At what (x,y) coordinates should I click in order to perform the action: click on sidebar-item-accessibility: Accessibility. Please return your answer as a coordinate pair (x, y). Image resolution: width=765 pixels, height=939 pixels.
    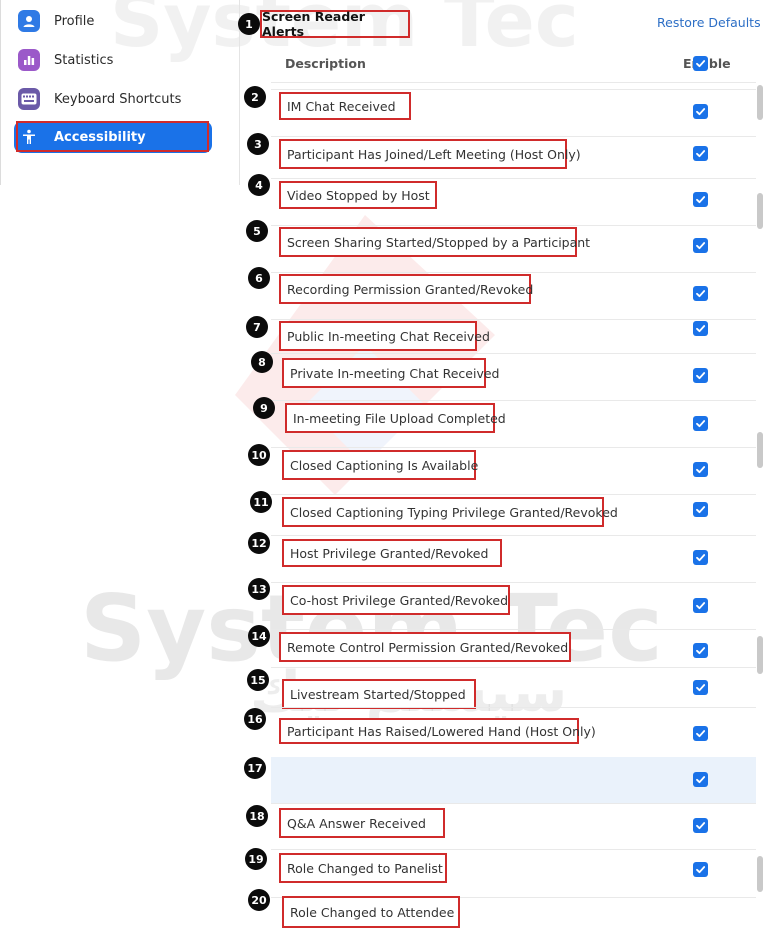
    Looking at the image, I should click on (113, 137).